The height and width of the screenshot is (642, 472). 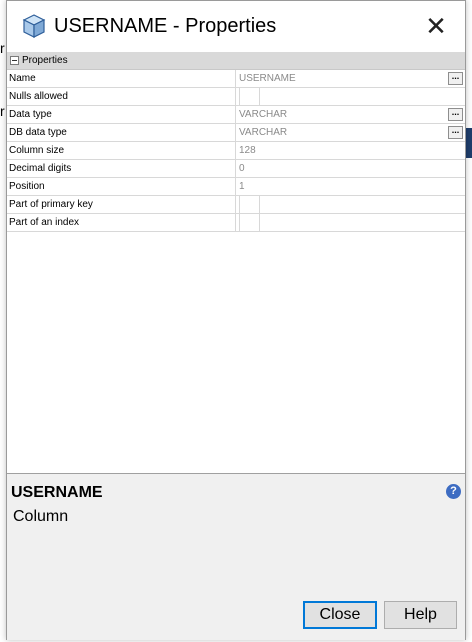 I want to click on property-value-text: USERNAME, so click(x=267, y=78).